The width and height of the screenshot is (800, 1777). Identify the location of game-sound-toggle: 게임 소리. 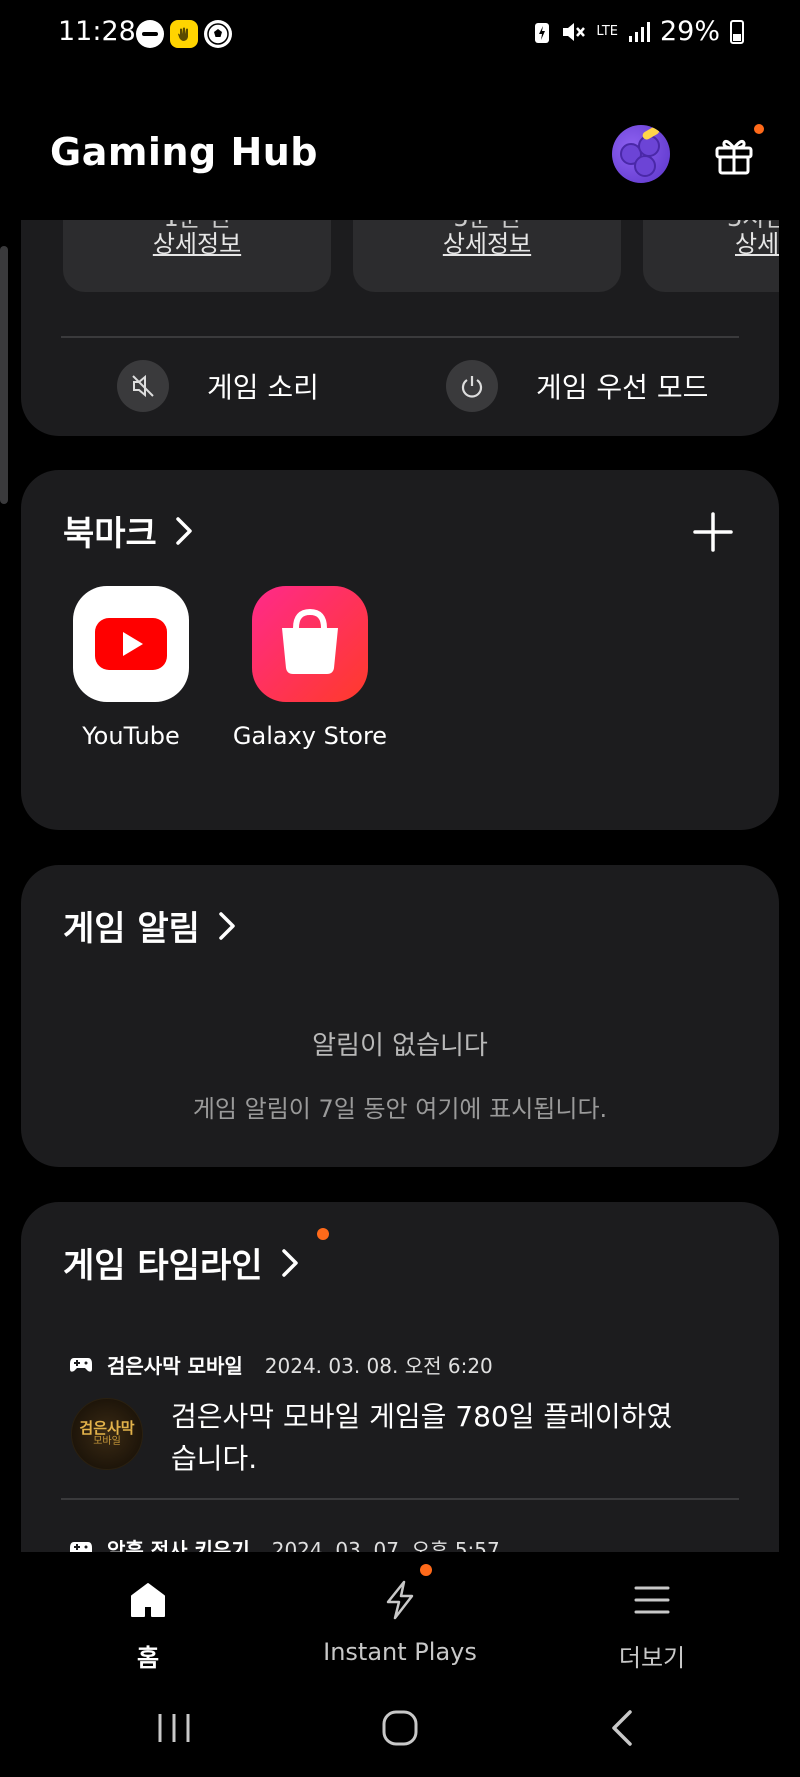
(218, 386).